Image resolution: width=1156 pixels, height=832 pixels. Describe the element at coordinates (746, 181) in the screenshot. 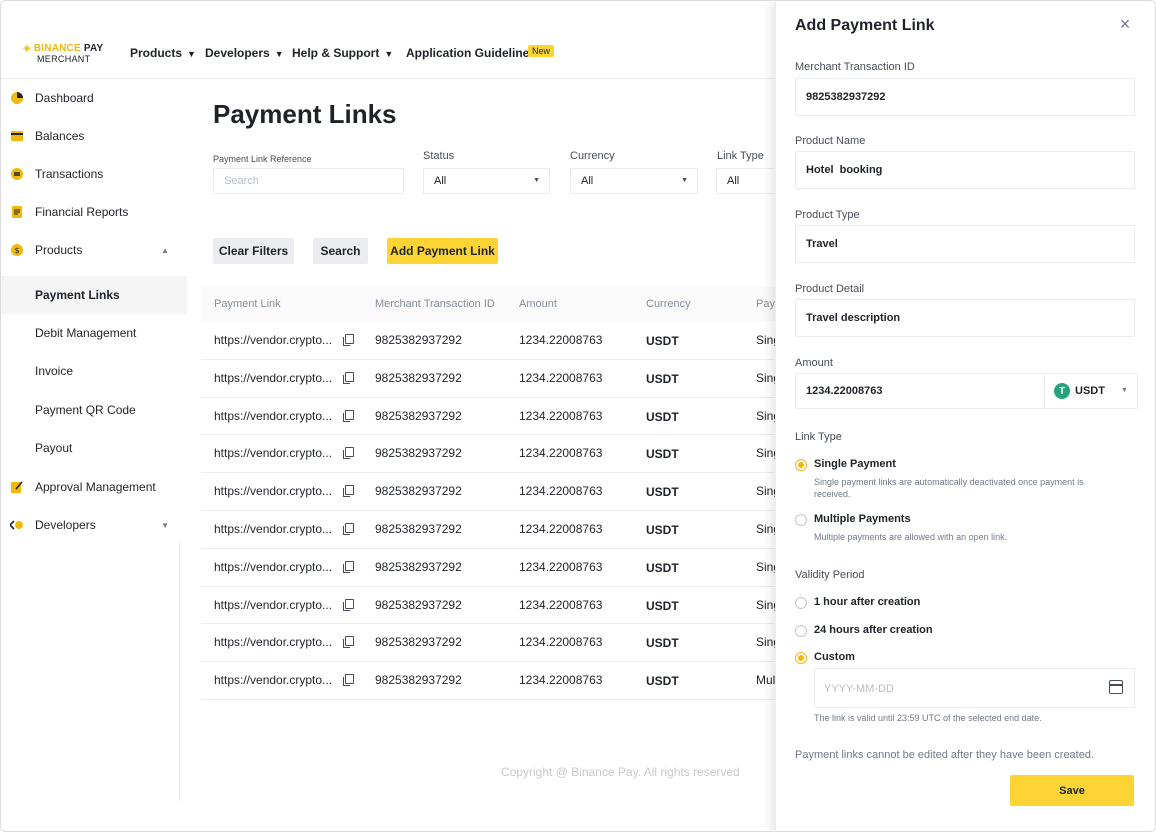

I see `link-type-select: All` at that location.